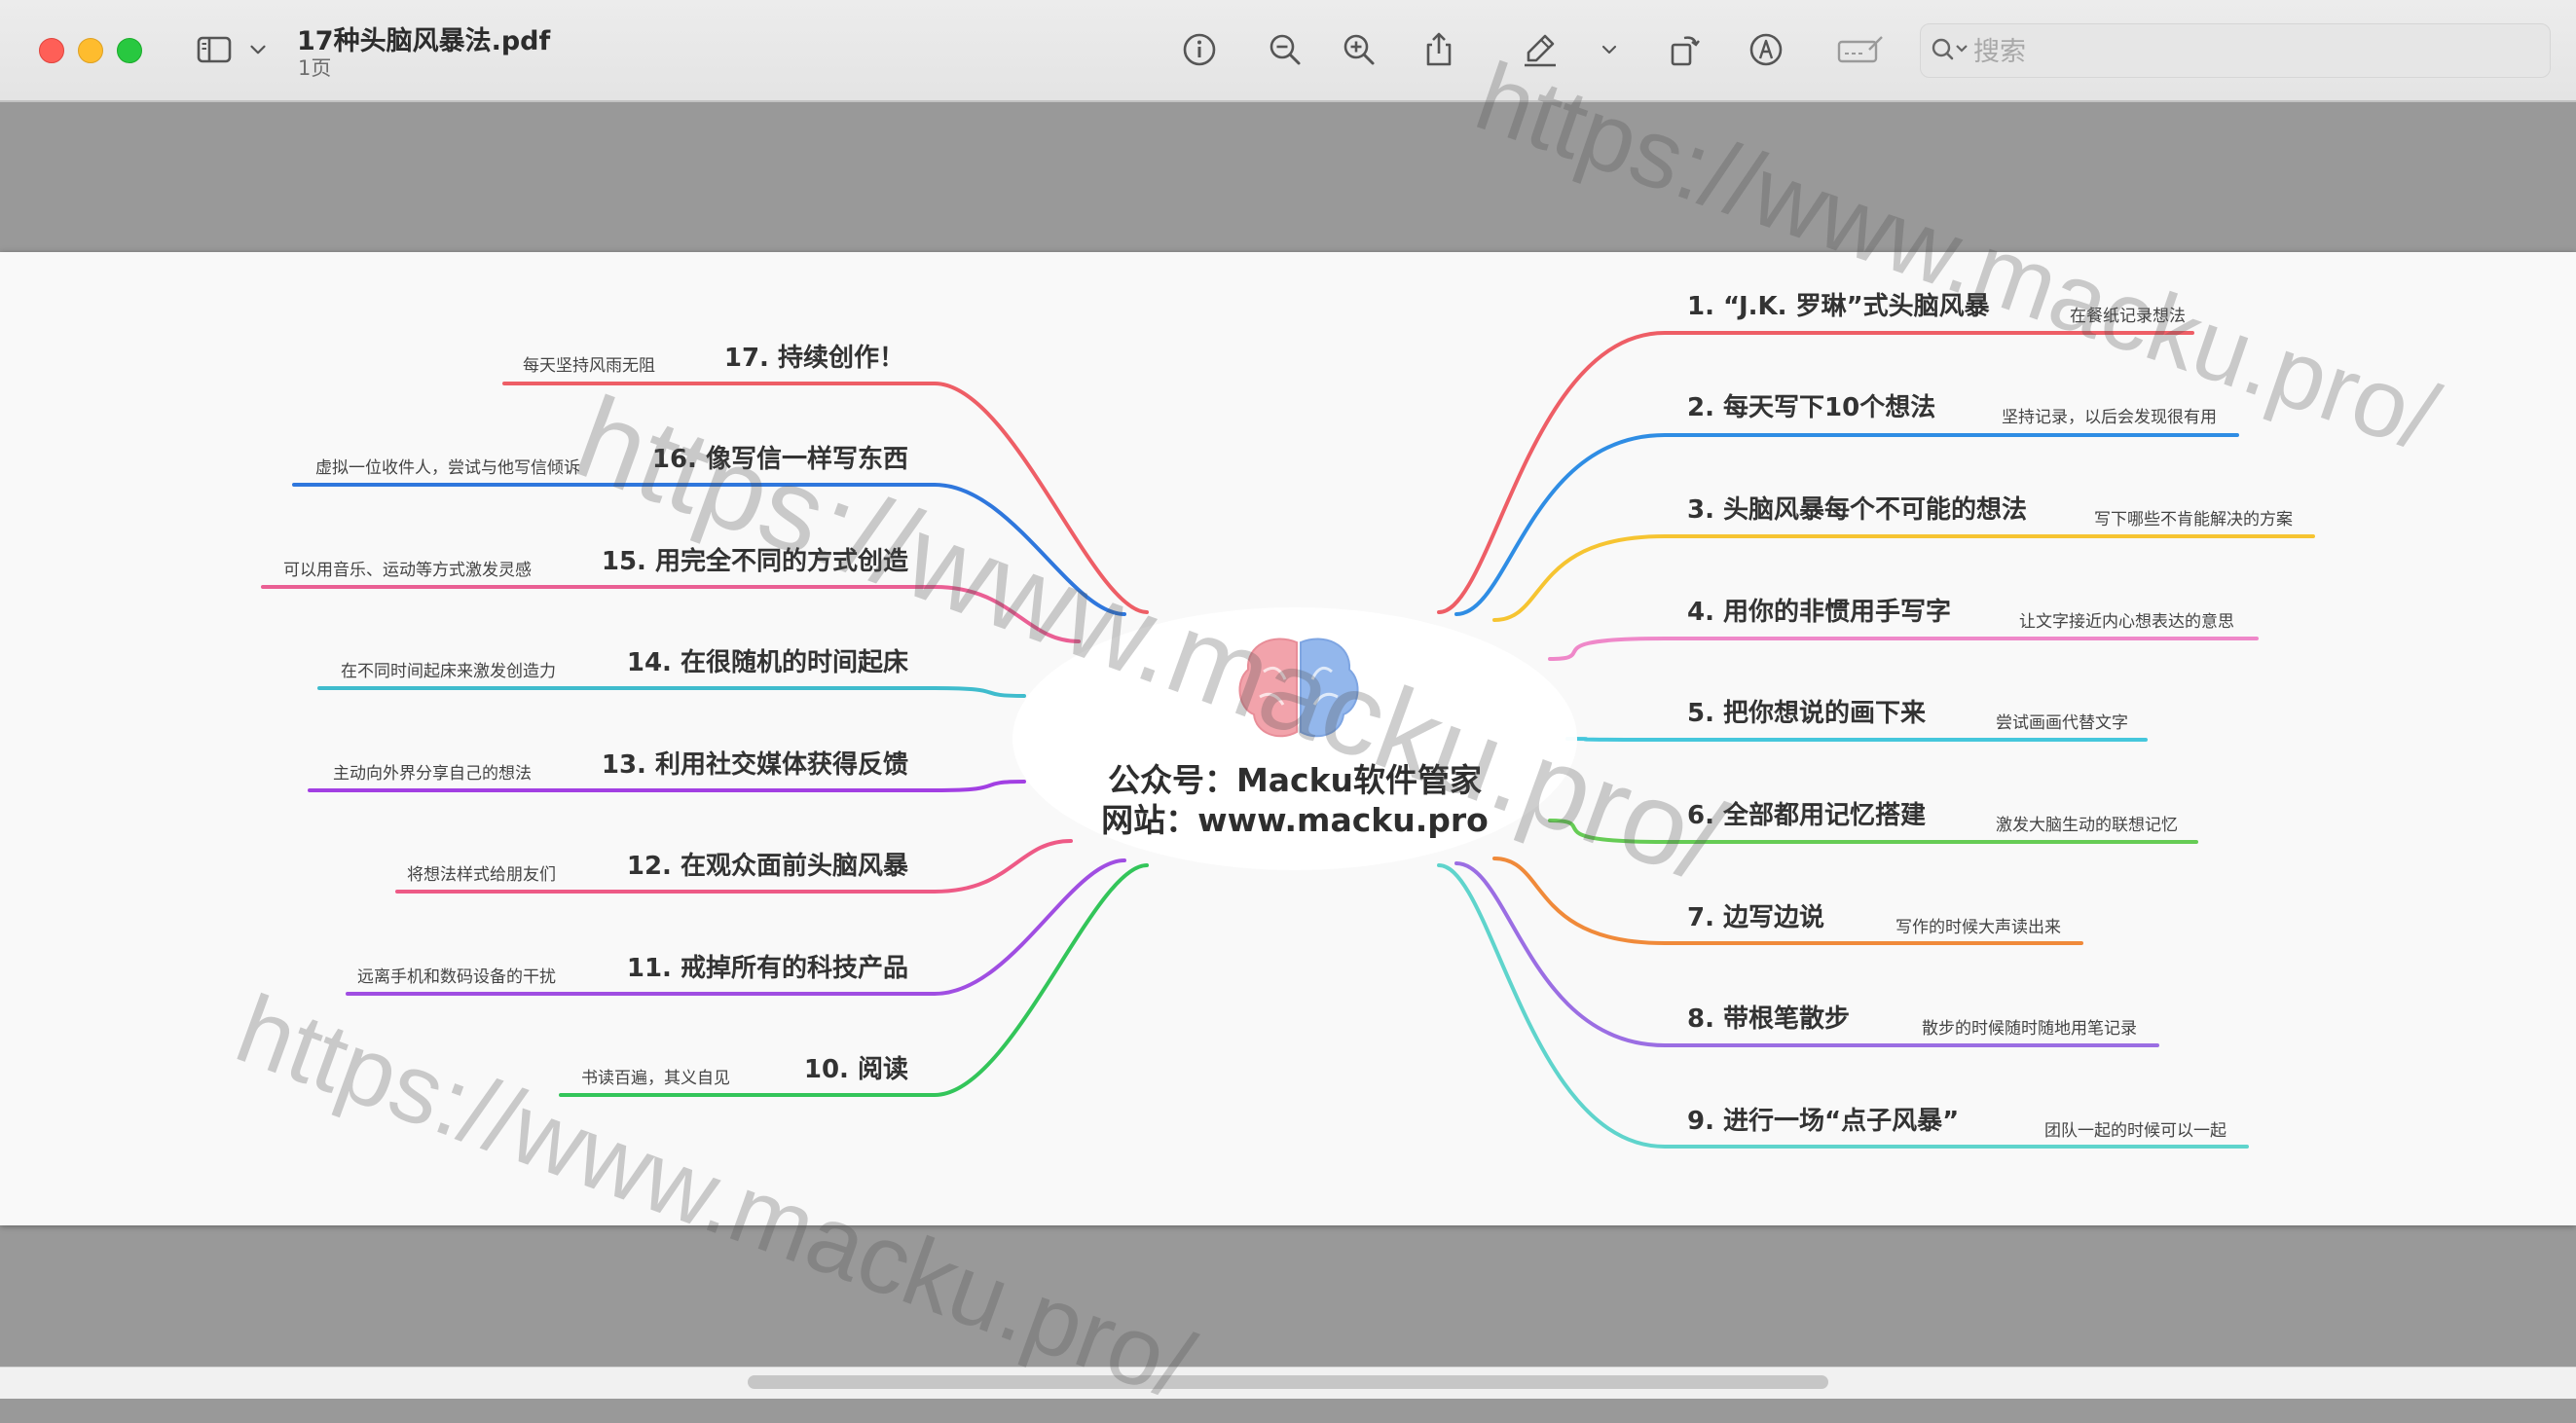 This screenshot has height=1423, width=2576. What do you see at coordinates (754, 561) in the screenshot?
I see `node-title: 15. 用完全不同的方式创造` at bounding box center [754, 561].